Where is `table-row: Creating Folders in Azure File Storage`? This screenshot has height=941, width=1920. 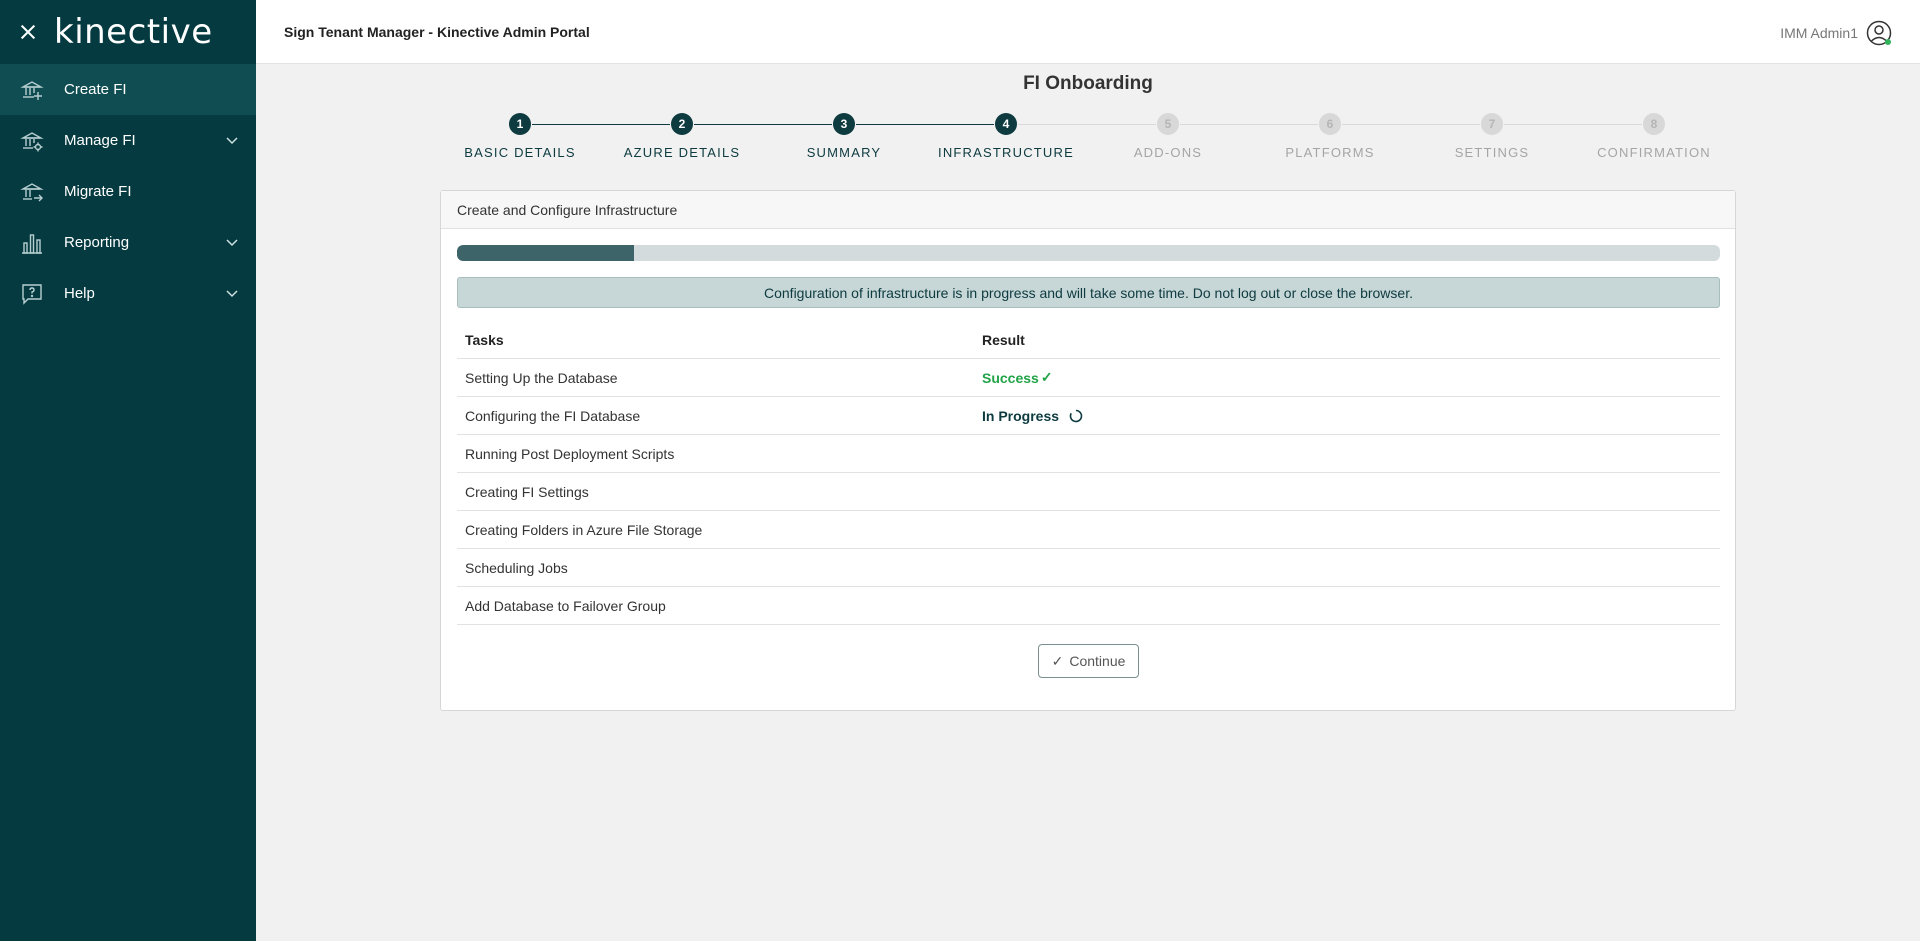
table-row: Creating Folders in Azure File Storage is located at coordinates (1088, 530).